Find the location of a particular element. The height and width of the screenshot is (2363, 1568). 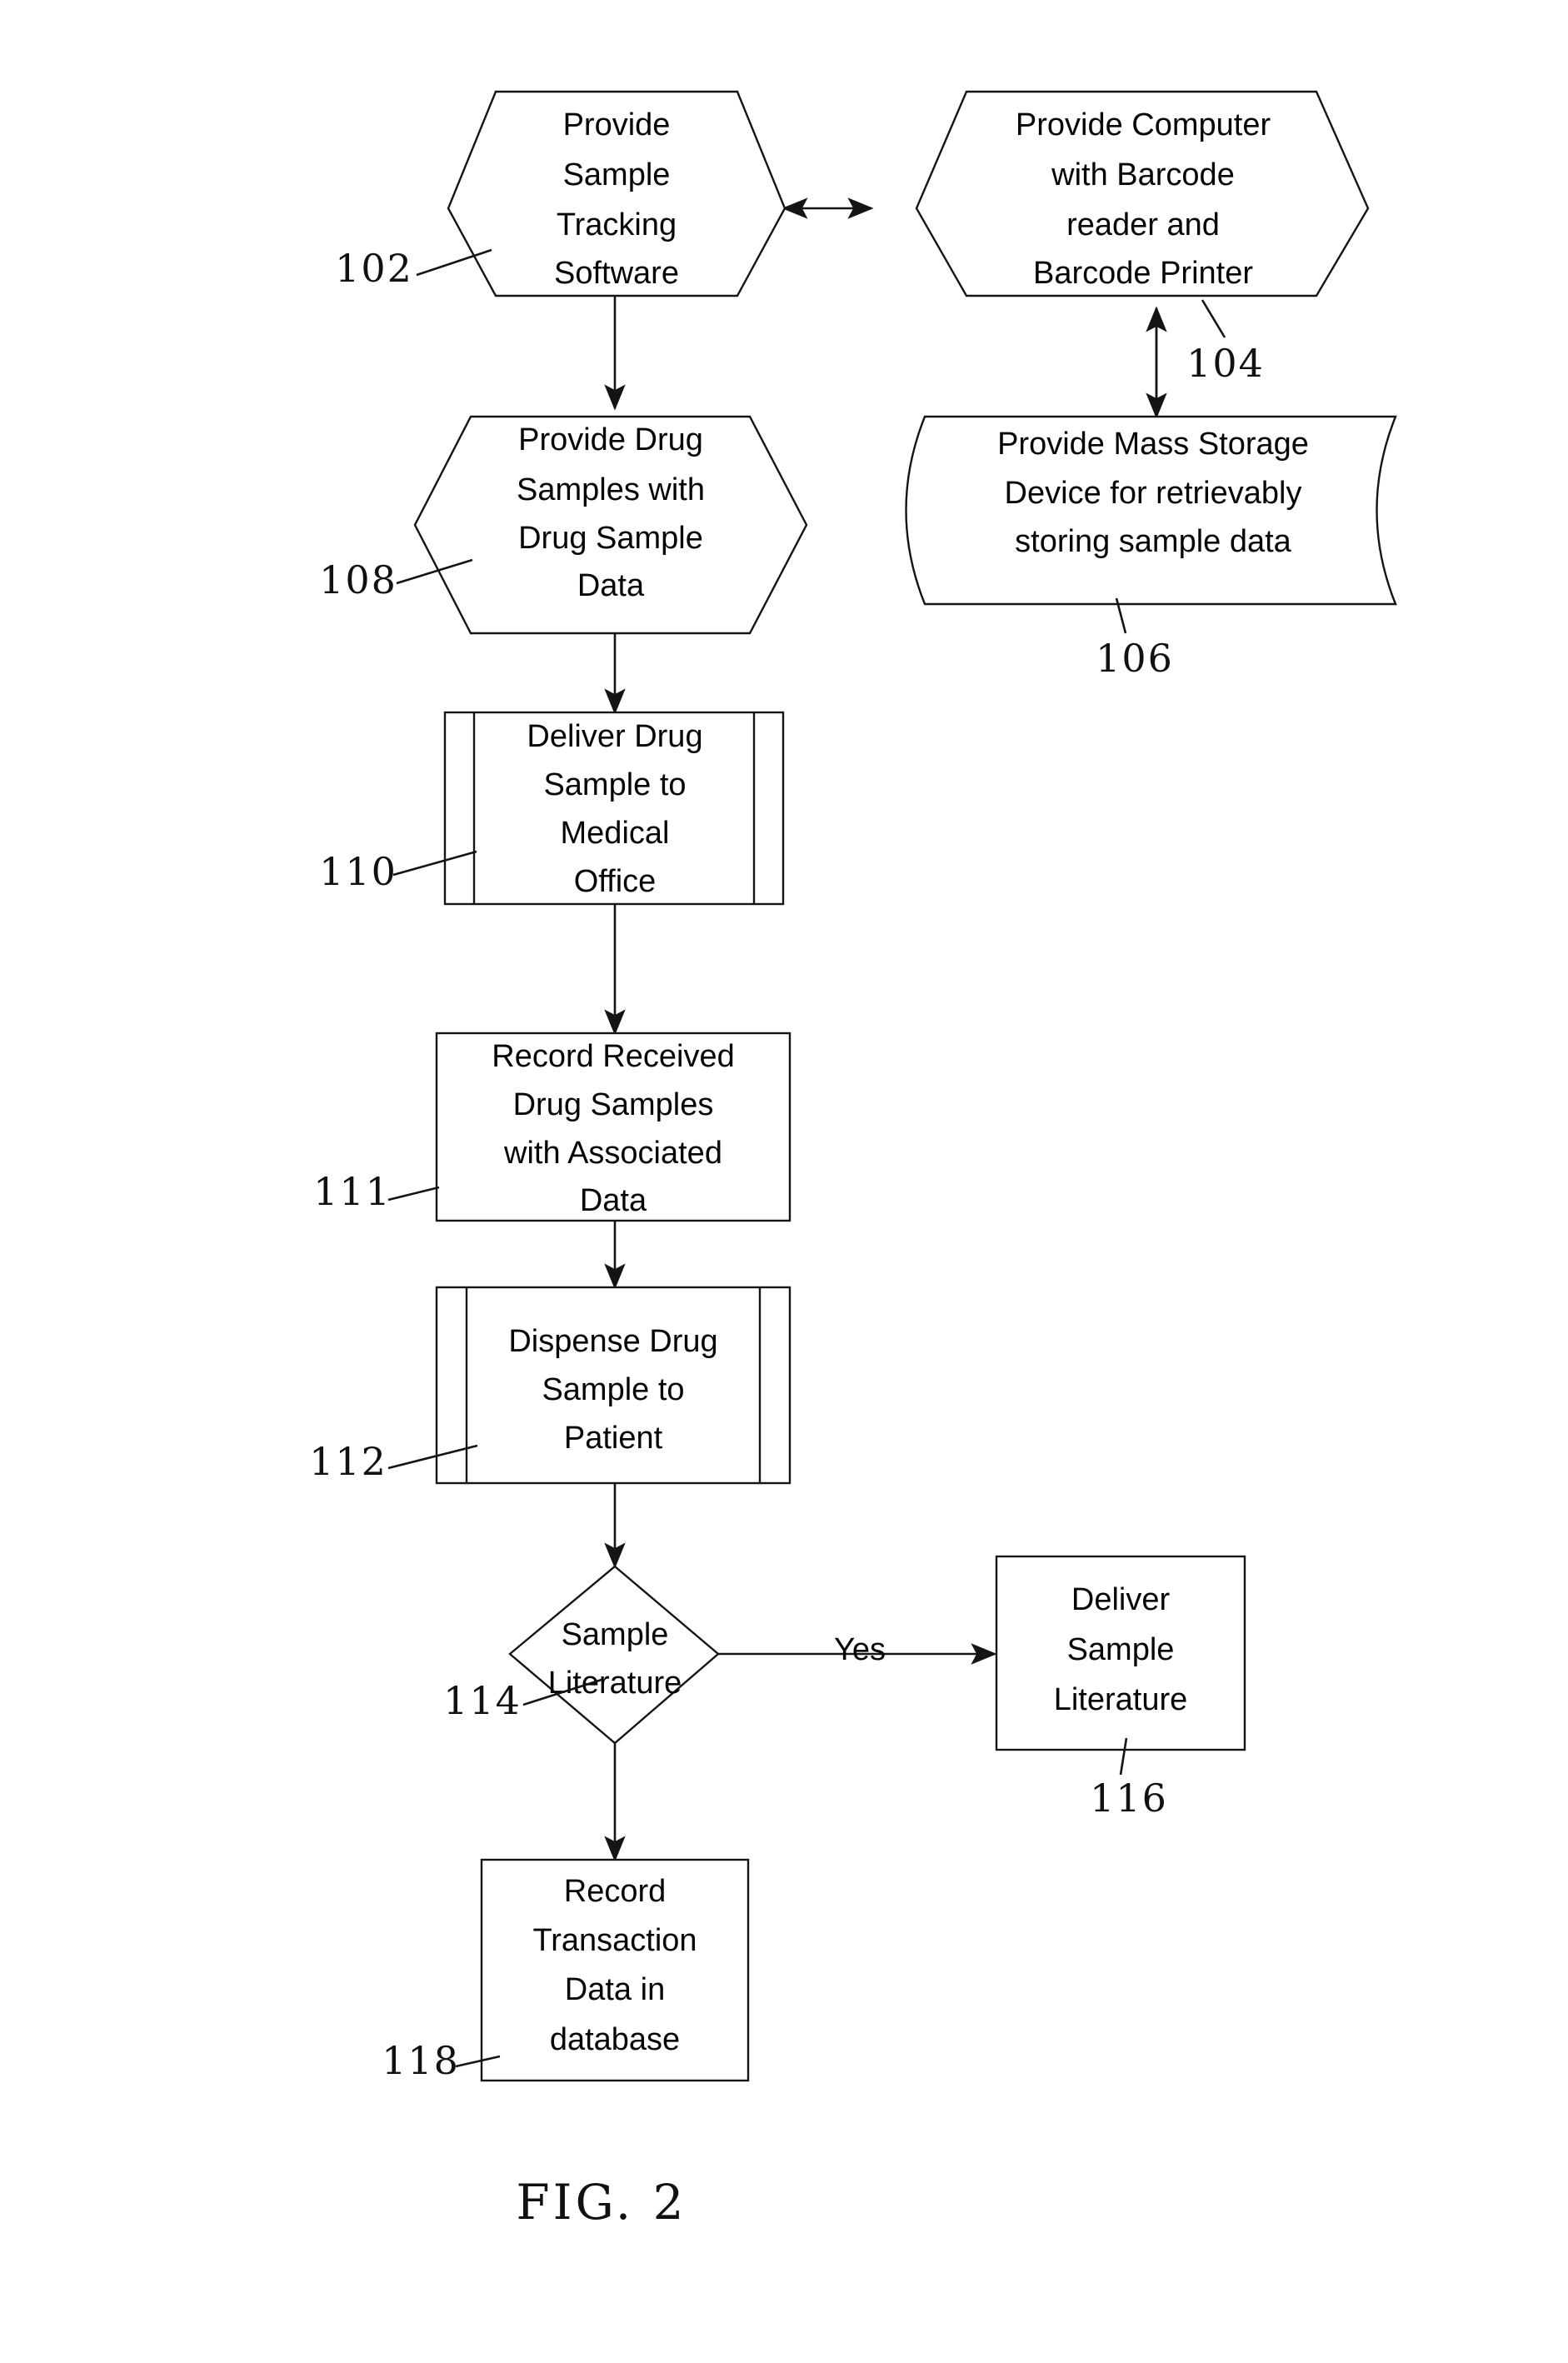

node-102-refnum: 102 is located at coordinates (374, 268).